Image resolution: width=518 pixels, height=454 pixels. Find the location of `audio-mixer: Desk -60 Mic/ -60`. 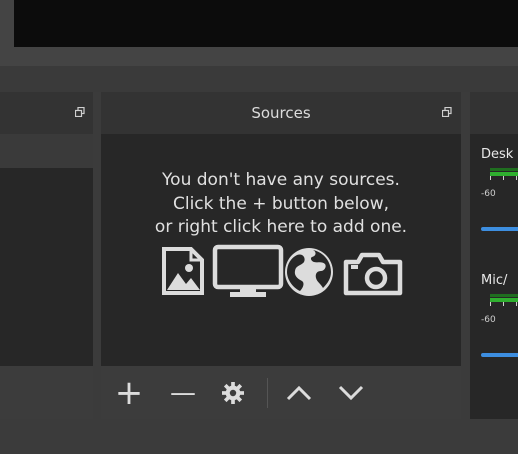

audio-mixer: Desk -60 Mic/ -60 is located at coordinates (494, 276).